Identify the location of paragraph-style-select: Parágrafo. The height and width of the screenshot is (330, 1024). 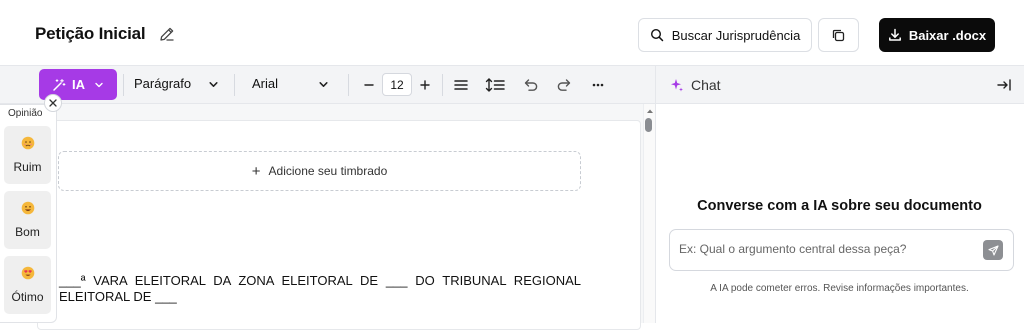
(178, 83).